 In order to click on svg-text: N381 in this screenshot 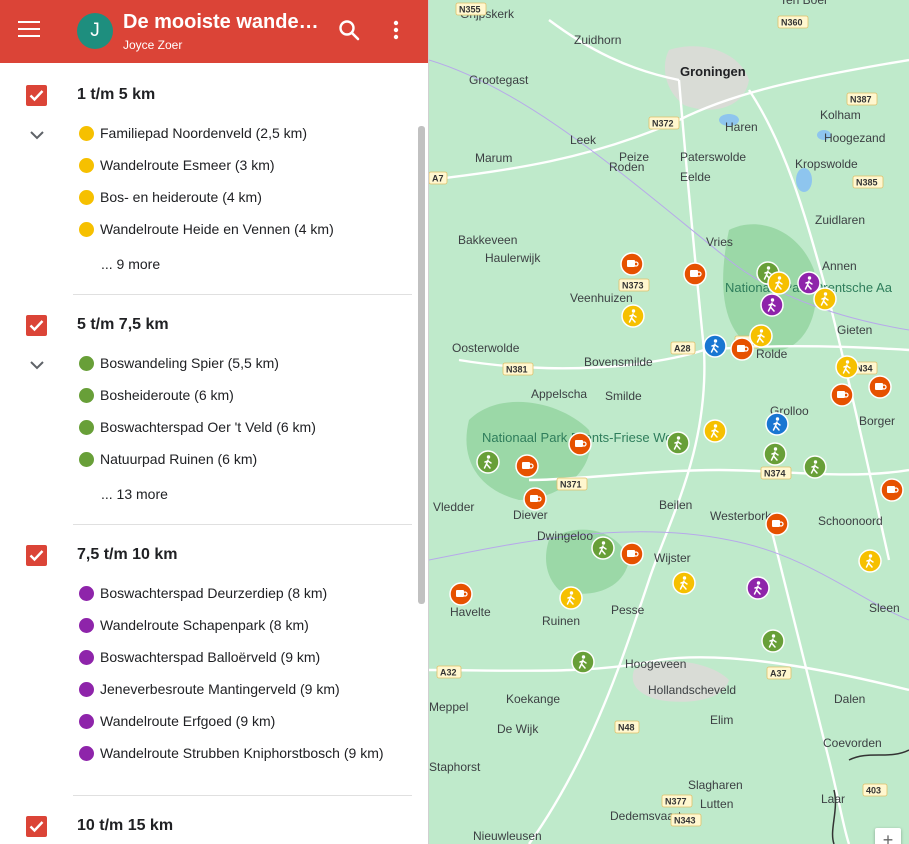, I will do `click(517, 370)`.